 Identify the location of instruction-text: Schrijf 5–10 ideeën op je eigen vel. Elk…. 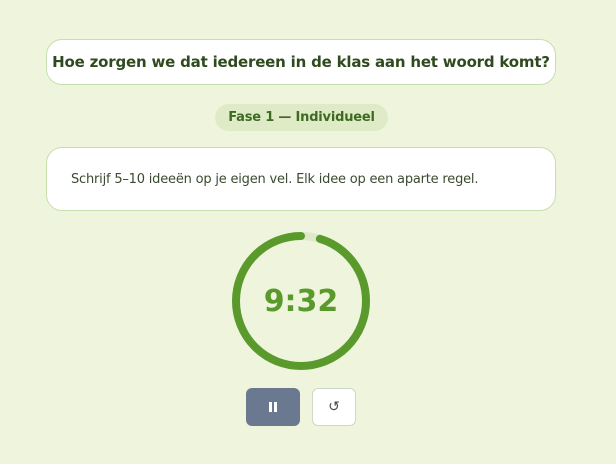
(275, 179).